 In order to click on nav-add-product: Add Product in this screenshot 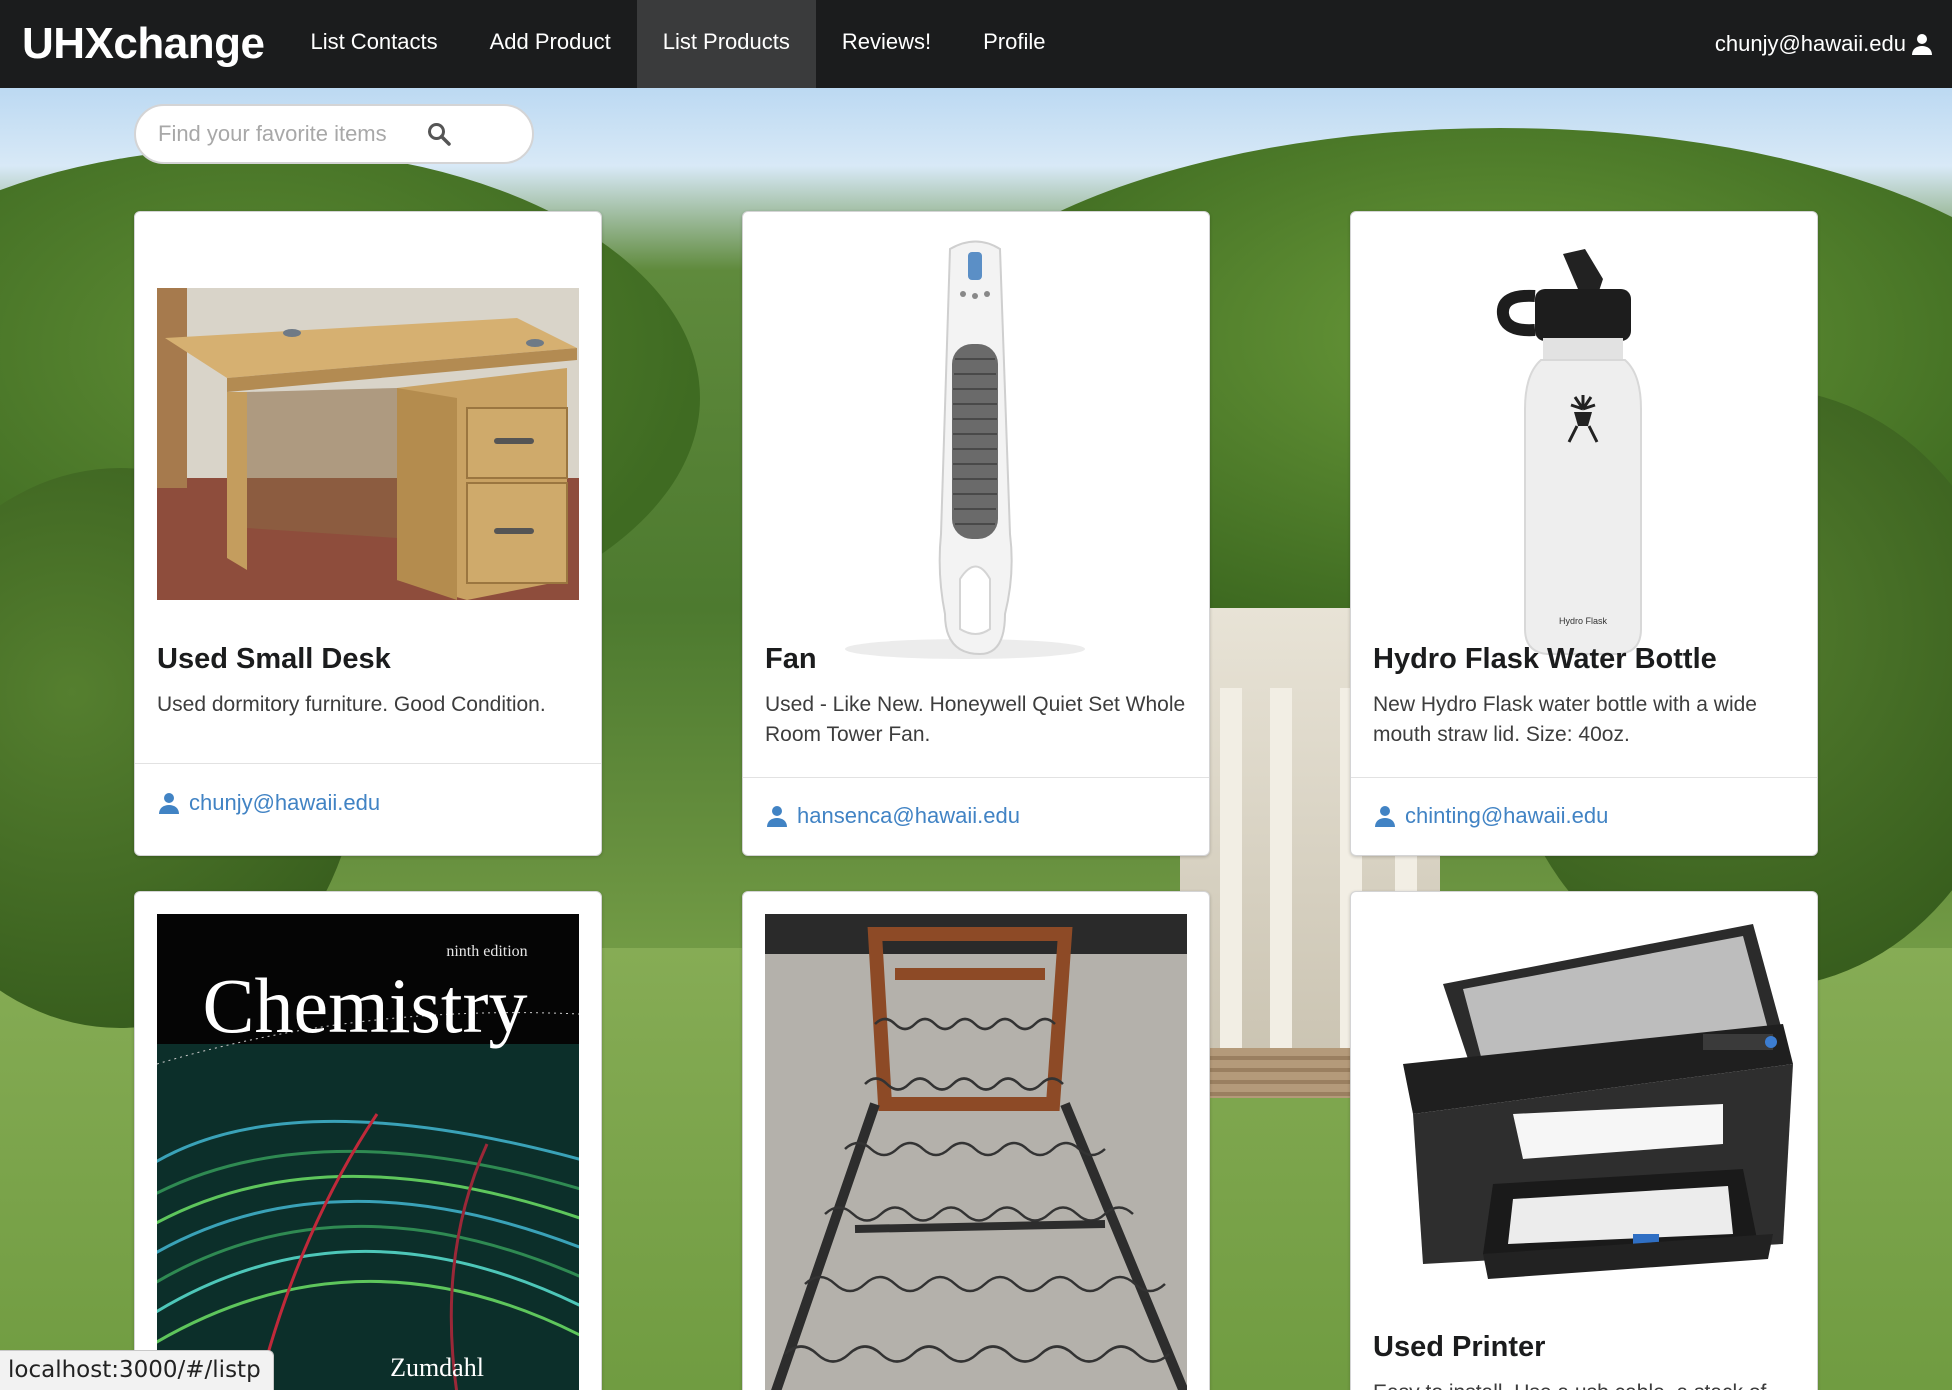, I will do `click(550, 44)`.